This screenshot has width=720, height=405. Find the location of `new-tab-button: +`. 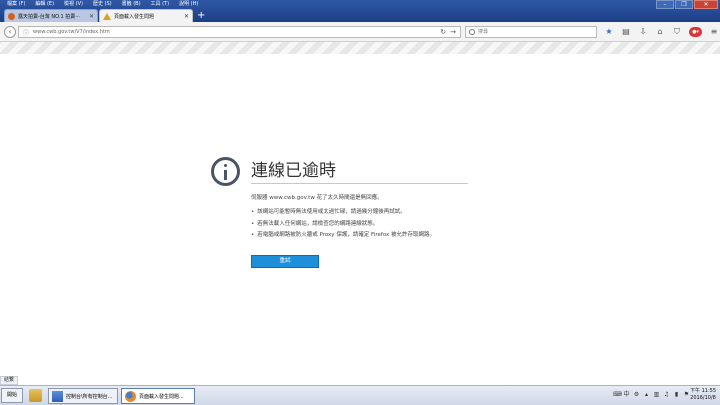

new-tab-button: + is located at coordinates (201, 16).